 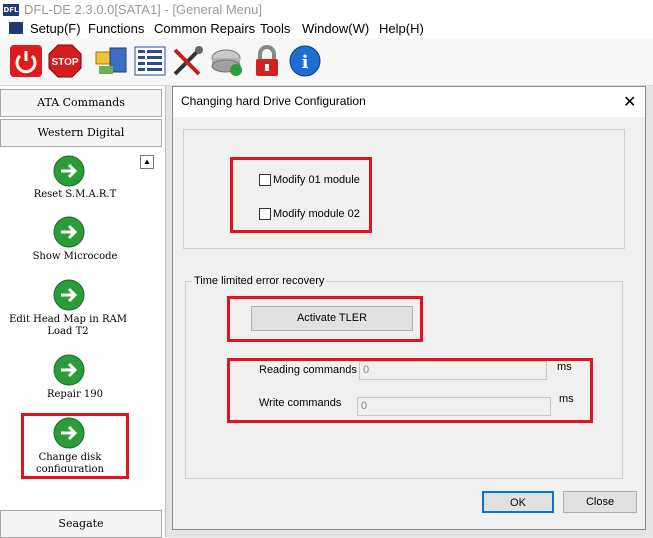 What do you see at coordinates (401, 28) in the screenshot?
I see `menu-help: Help(H)` at bounding box center [401, 28].